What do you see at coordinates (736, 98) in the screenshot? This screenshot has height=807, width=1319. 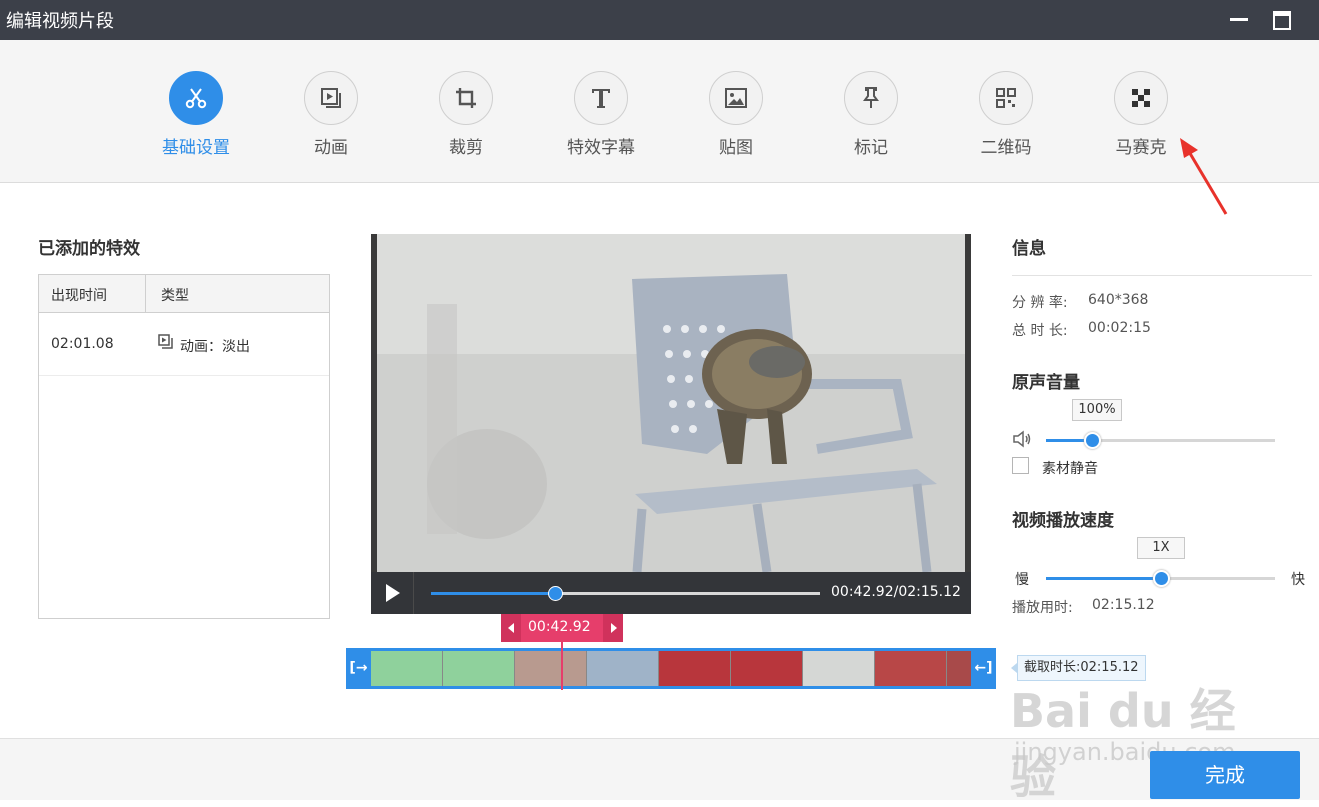 I see `image-icon` at bounding box center [736, 98].